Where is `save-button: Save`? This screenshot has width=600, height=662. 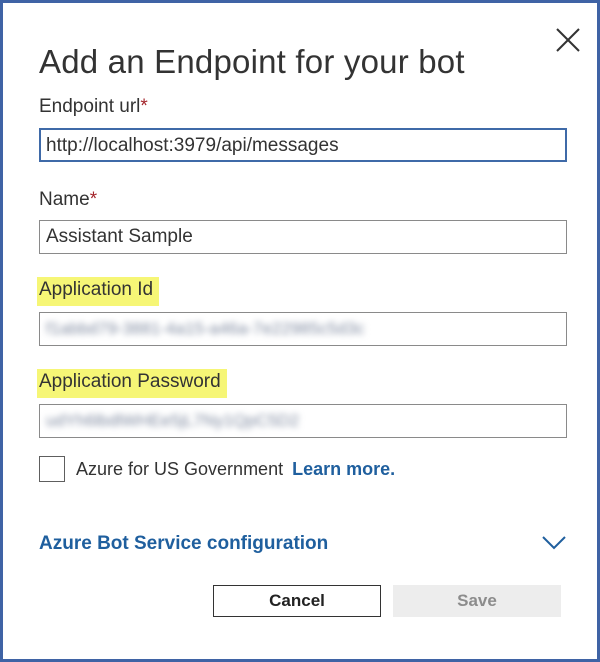
save-button: Save is located at coordinates (477, 601).